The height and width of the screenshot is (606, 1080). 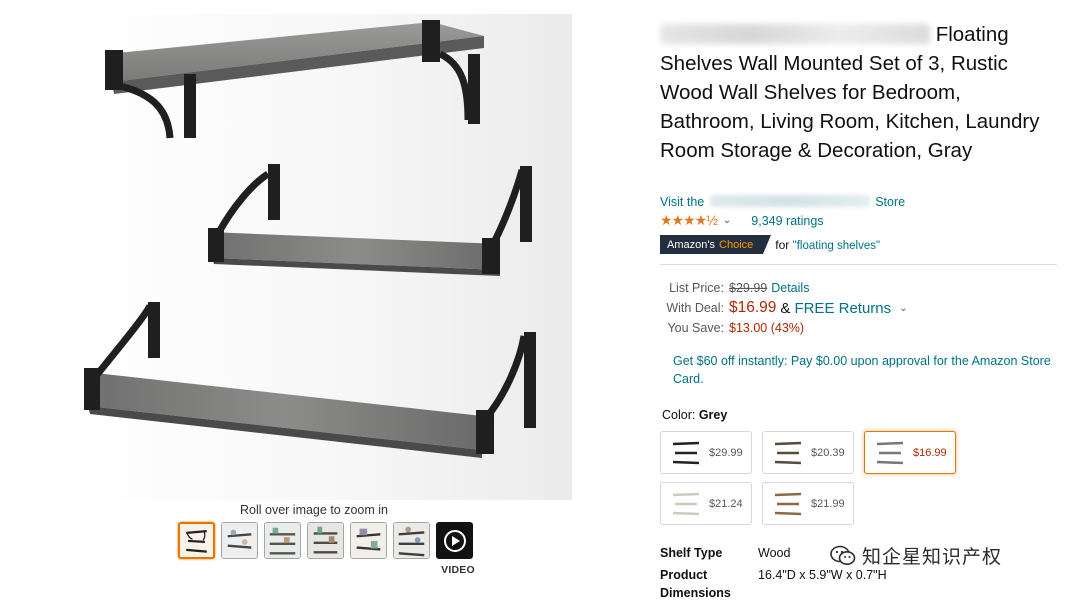 I want to click on spec-key: Product Dimensions, so click(x=695, y=584).